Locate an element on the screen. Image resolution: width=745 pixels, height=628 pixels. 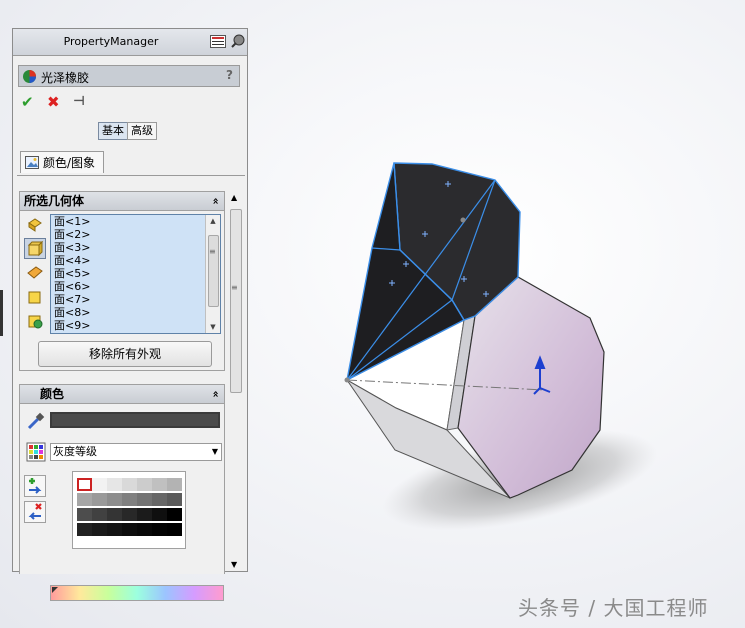
swatch-tools is located at coordinates (36, 501).